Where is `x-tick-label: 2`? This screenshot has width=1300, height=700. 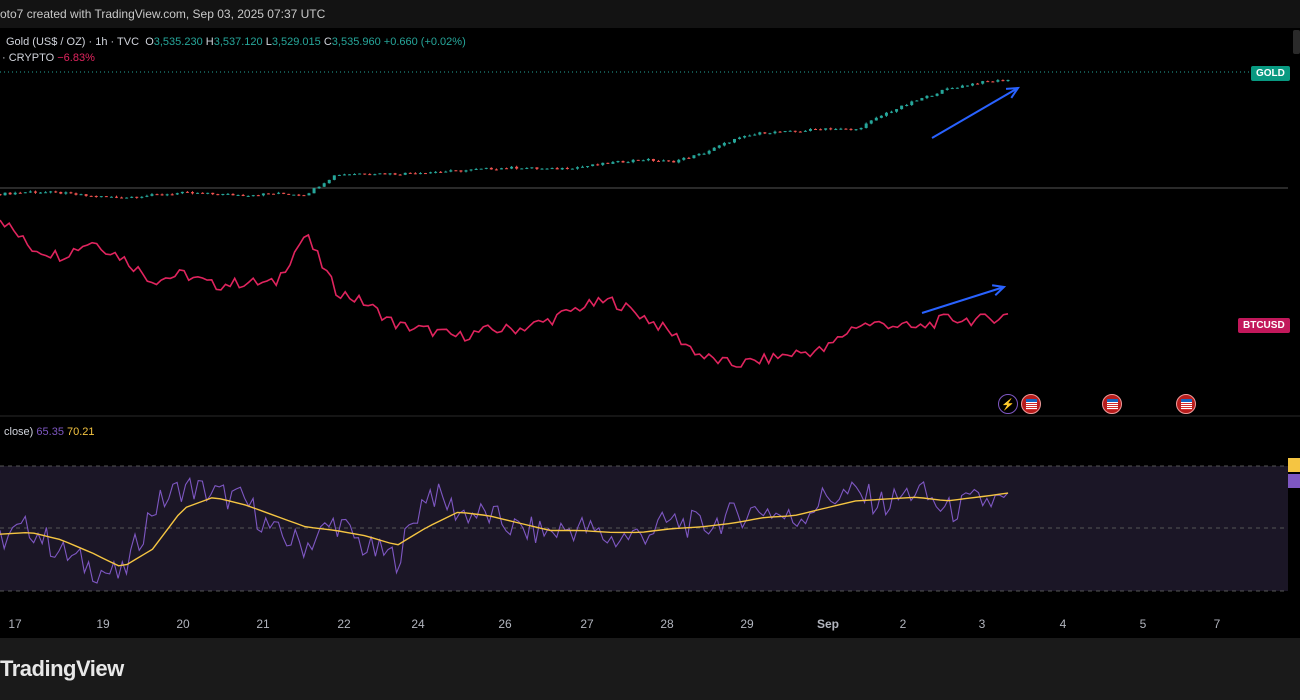 x-tick-label: 2 is located at coordinates (903, 624).